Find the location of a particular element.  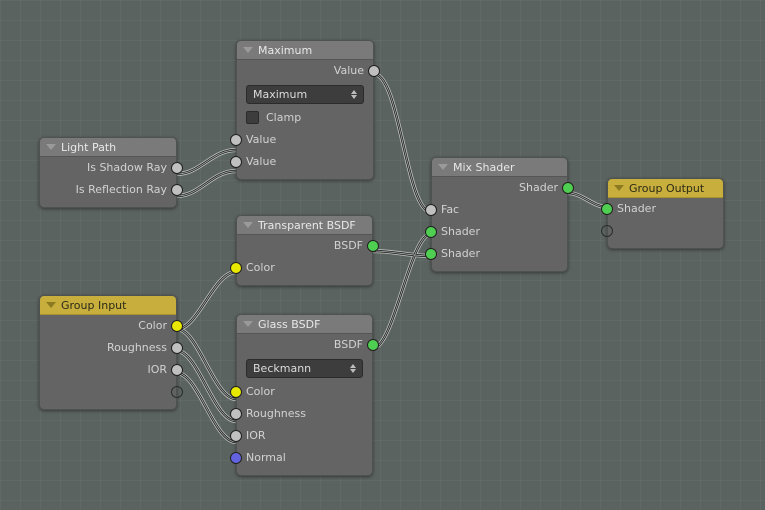

socket-row-shader-input-2: Shader is located at coordinates (496, 254).